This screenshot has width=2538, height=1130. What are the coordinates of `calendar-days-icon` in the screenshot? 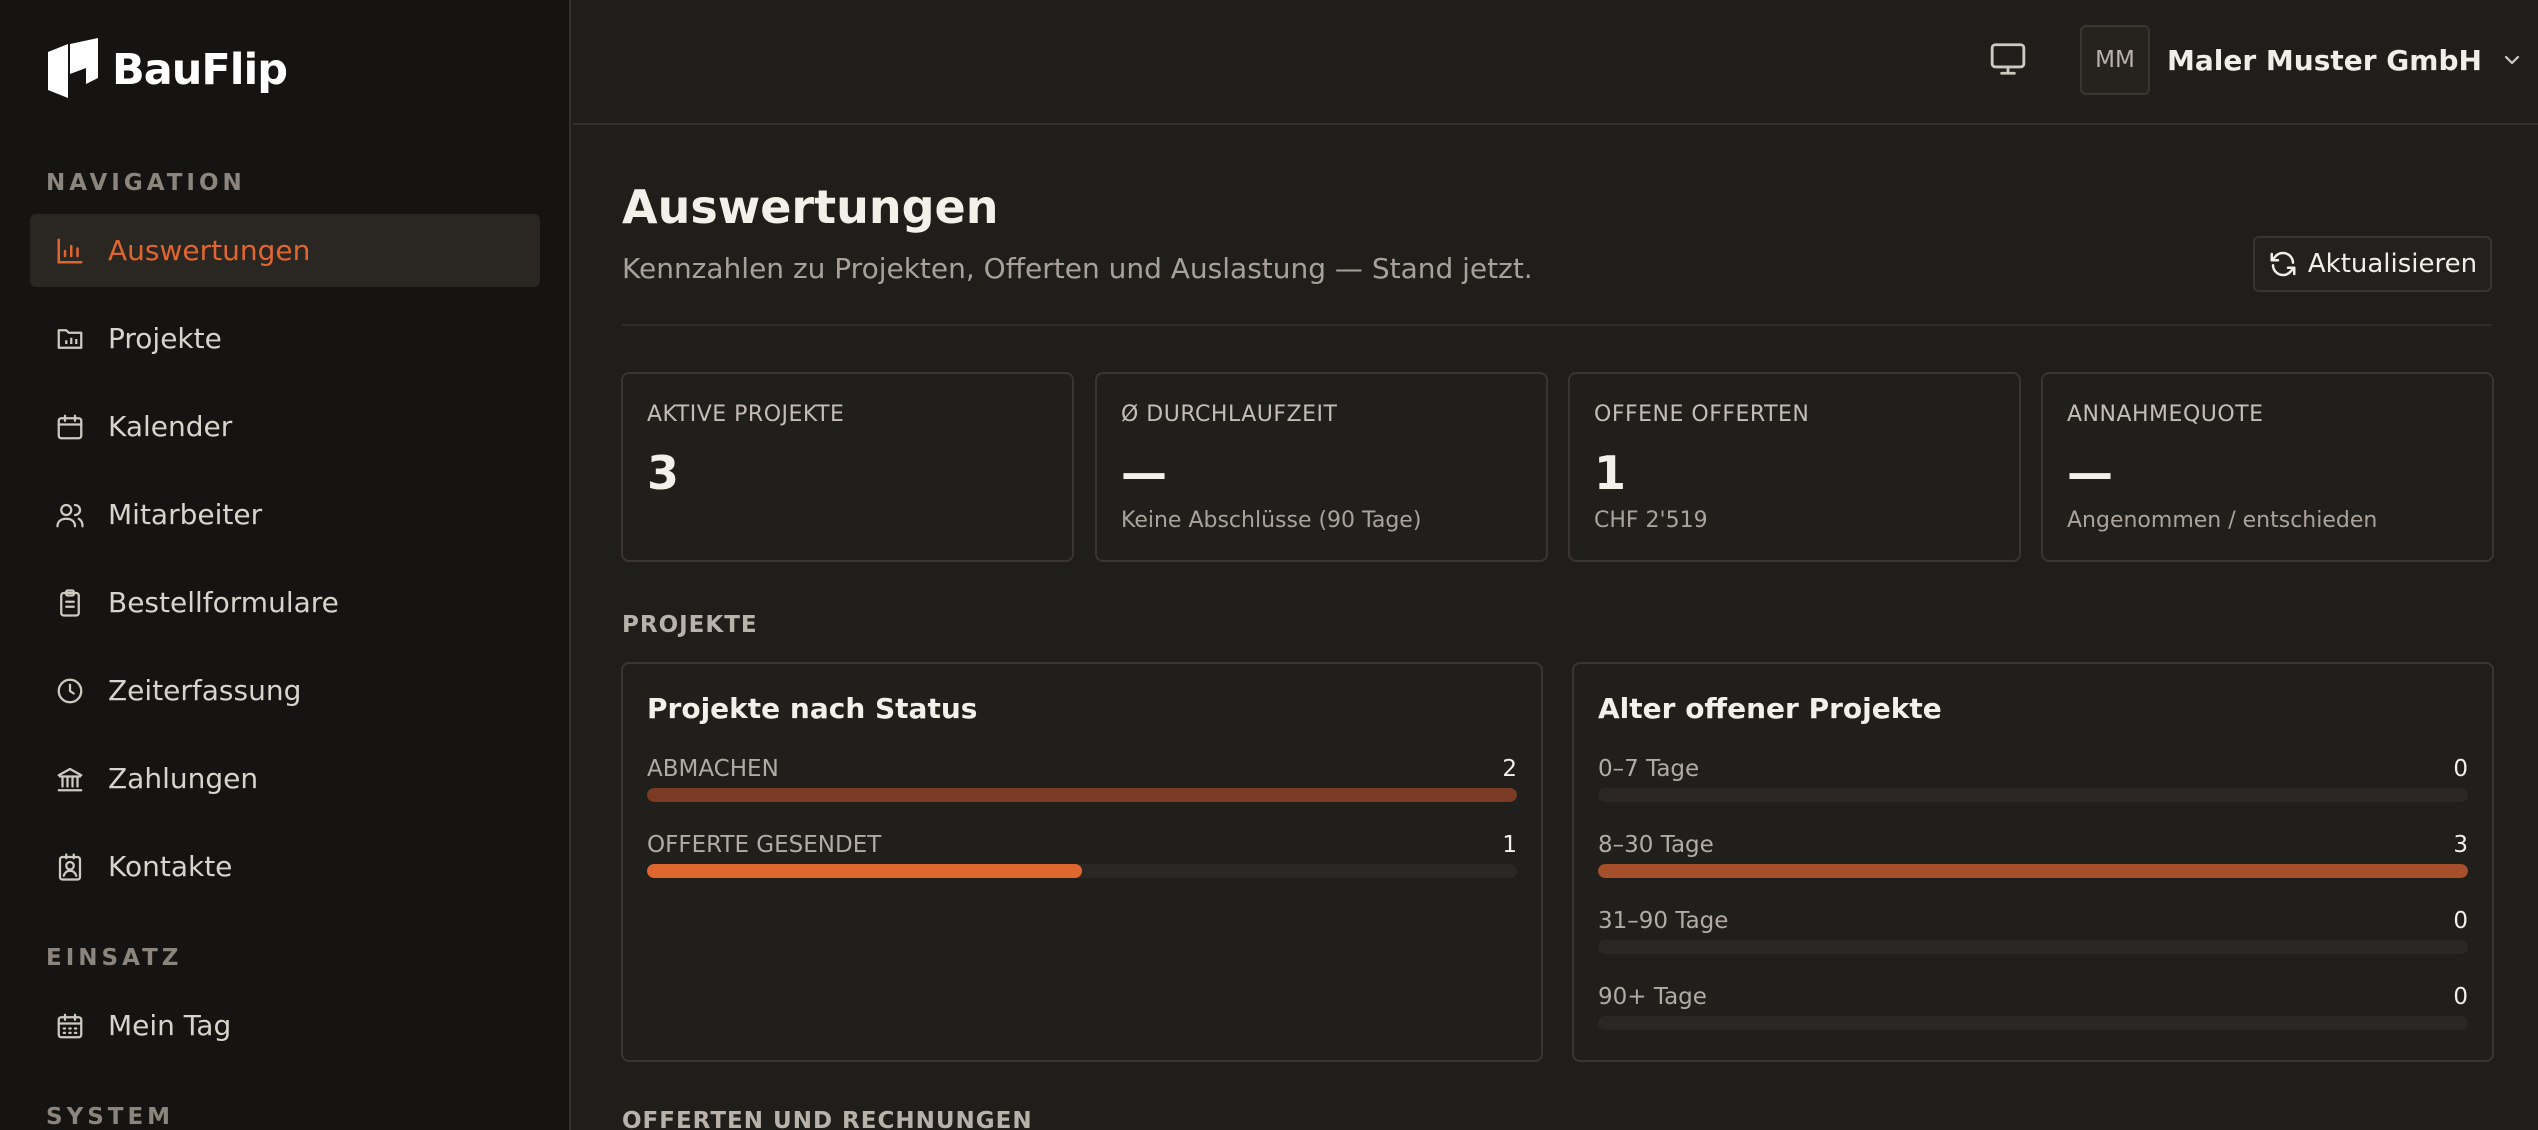 It's located at (70, 1026).